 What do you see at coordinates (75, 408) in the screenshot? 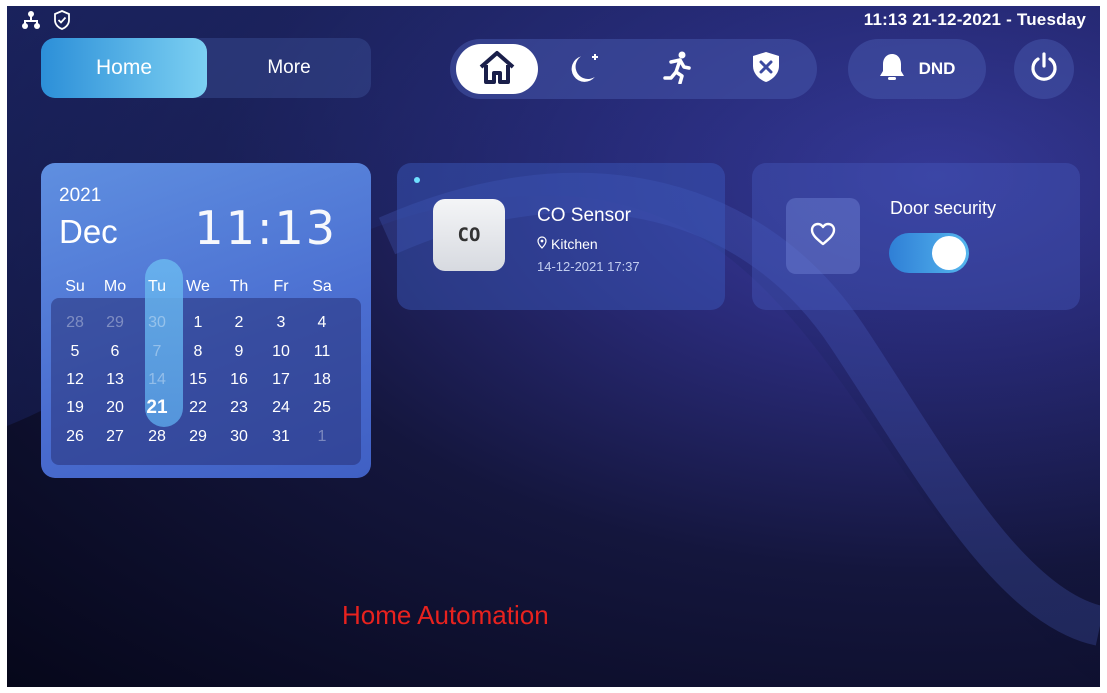
I see `calendar-day: 19` at bounding box center [75, 408].